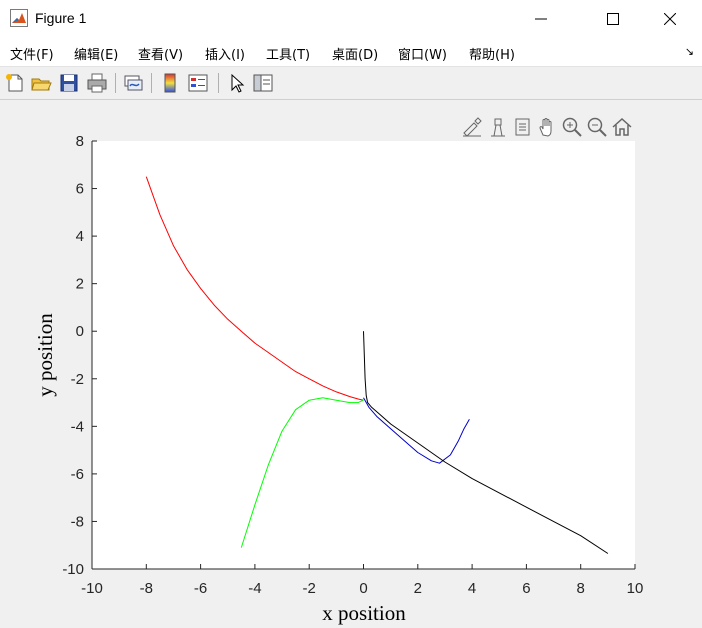 The width and height of the screenshot is (702, 628). What do you see at coordinates (547, 127) in the screenshot?
I see `pan-icon` at bounding box center [547, 127].